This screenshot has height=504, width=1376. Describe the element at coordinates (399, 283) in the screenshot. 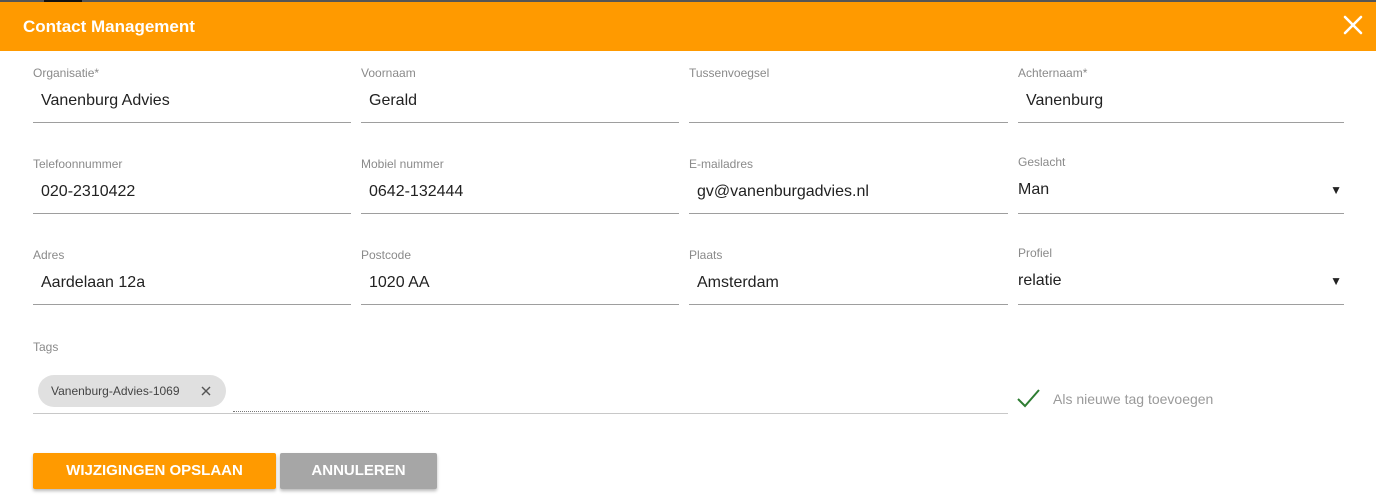

I see `postcode-input: 1020 AA` at that location.